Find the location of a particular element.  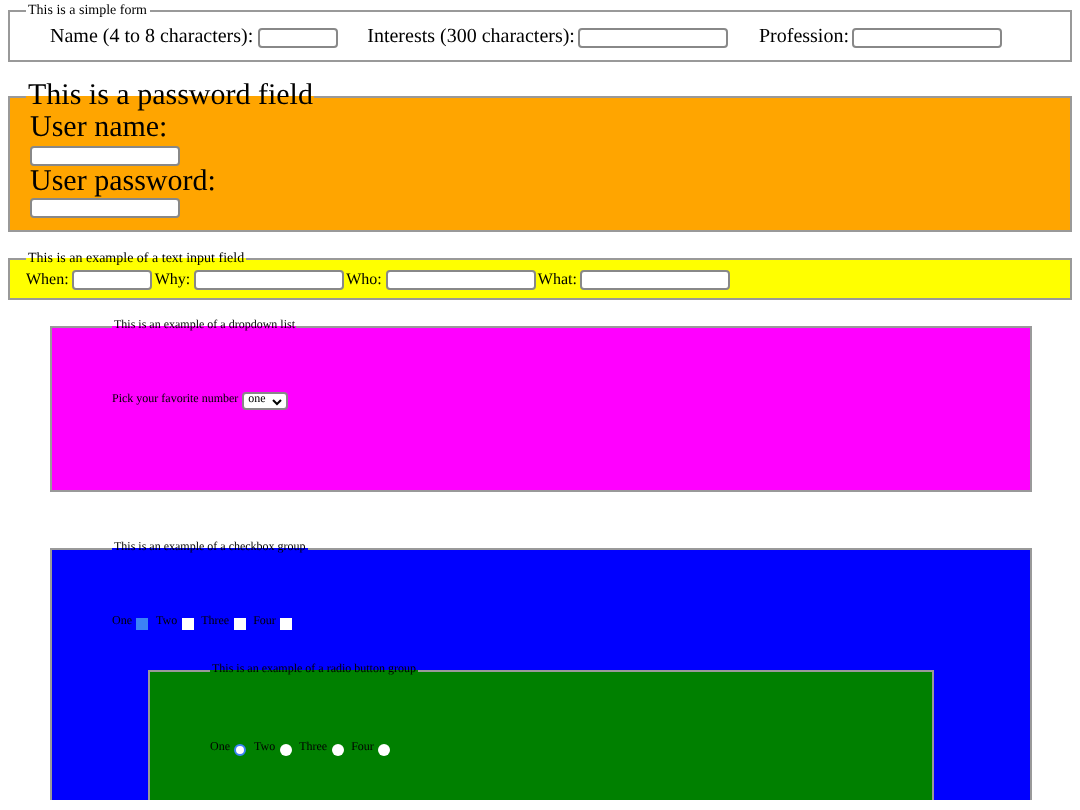

field-label: What: is located at coordinates (557, 280).